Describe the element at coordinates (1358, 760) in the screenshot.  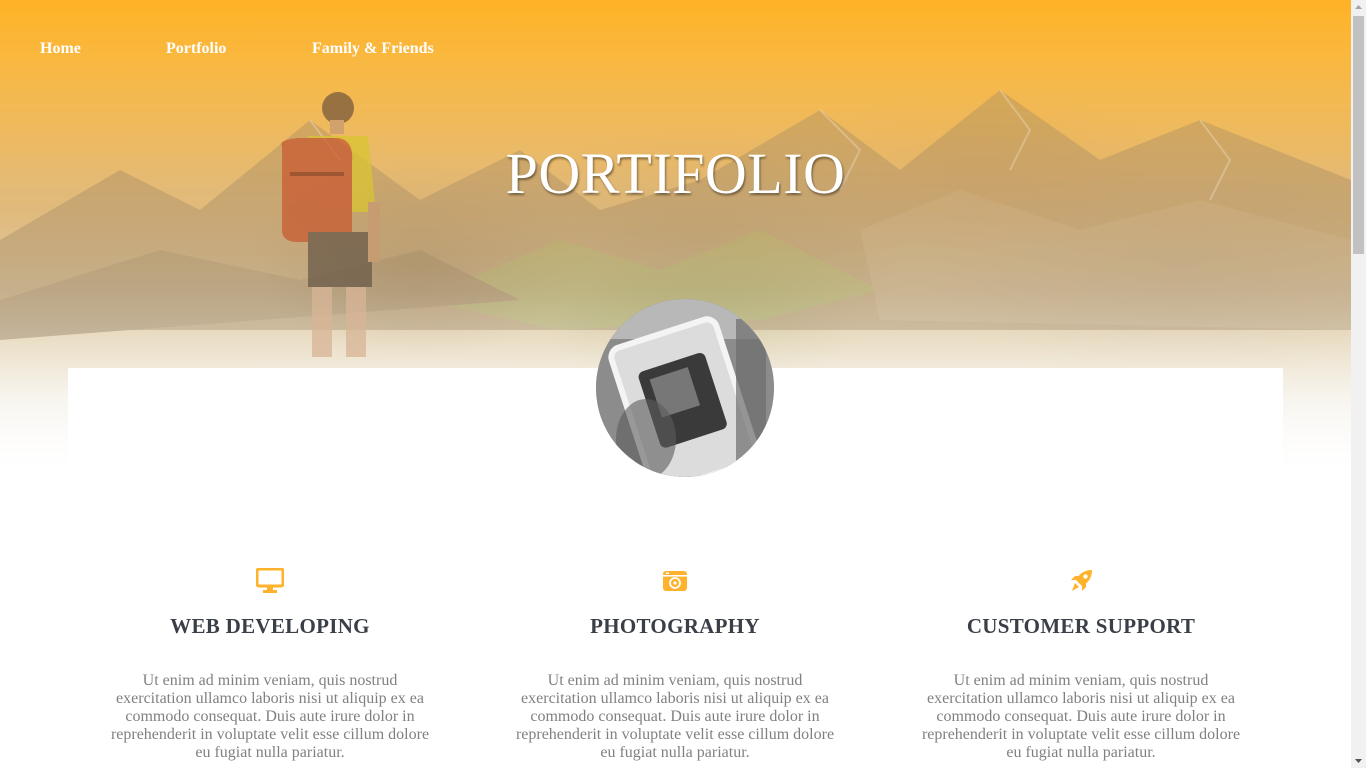
I see `scroll-down-arrow-icon` at that location.